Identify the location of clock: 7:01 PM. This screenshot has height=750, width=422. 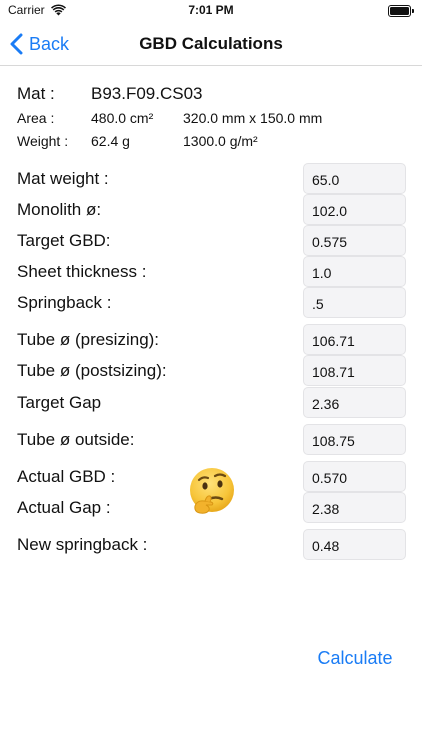
(211, 10).